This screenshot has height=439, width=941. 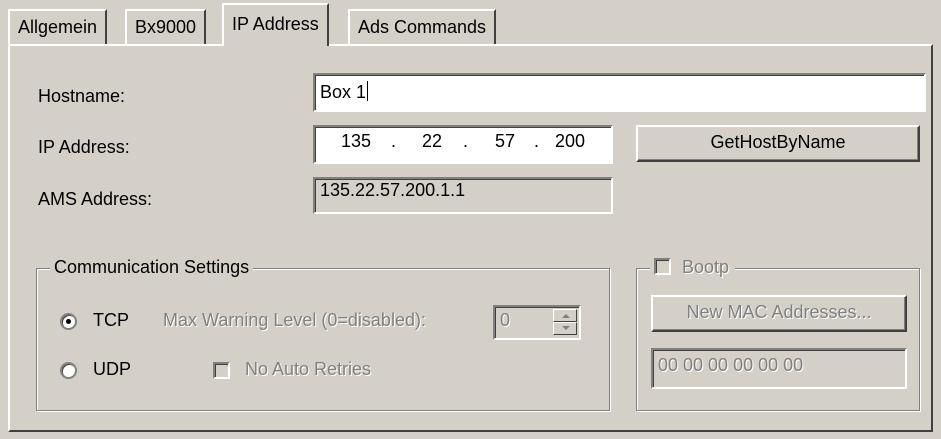 What do you see at coordinates (368, 91) in the screenshot?
I see `text-caret` at bounding box center [368, 91].